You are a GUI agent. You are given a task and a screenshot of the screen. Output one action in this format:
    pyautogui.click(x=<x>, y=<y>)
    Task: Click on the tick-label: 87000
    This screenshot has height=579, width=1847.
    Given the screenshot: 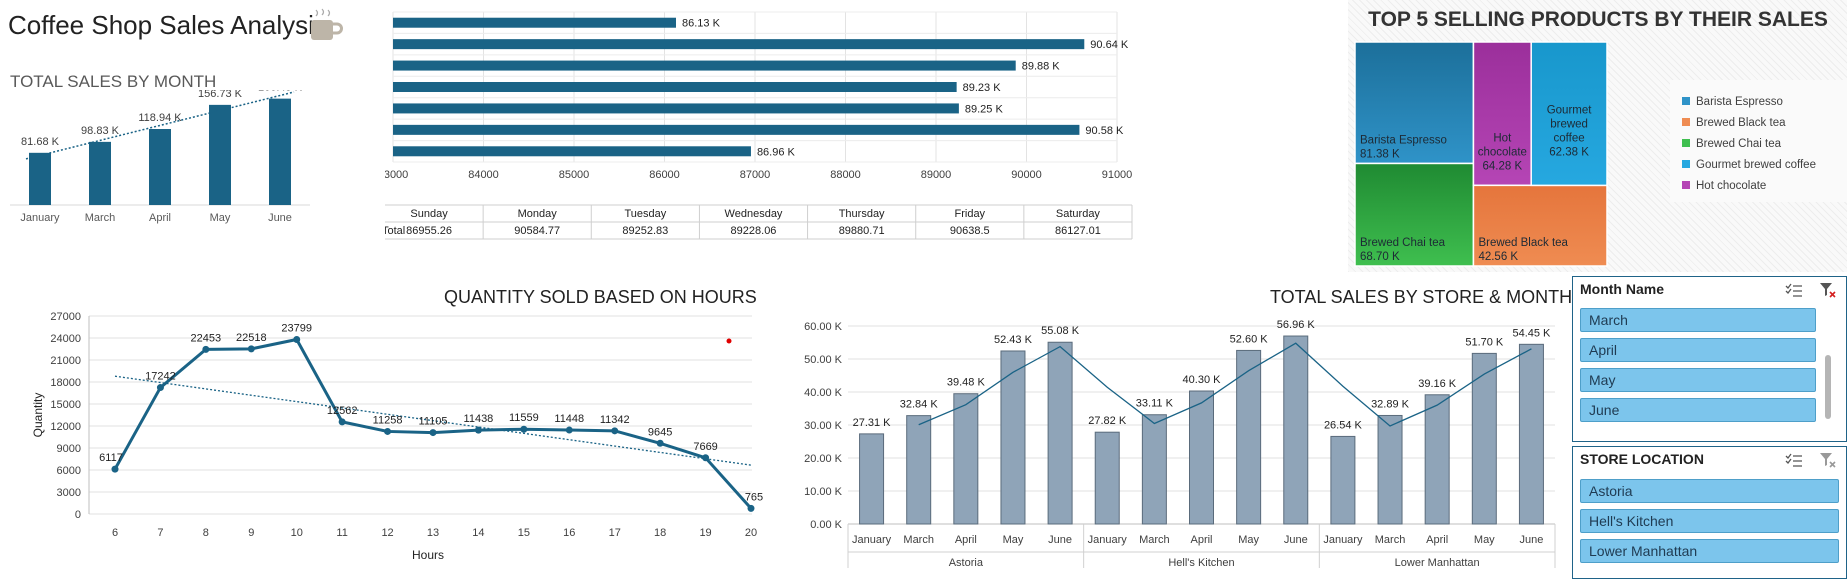 What is the action you would take?
    pyautogui.click(x=755, y=175)
    